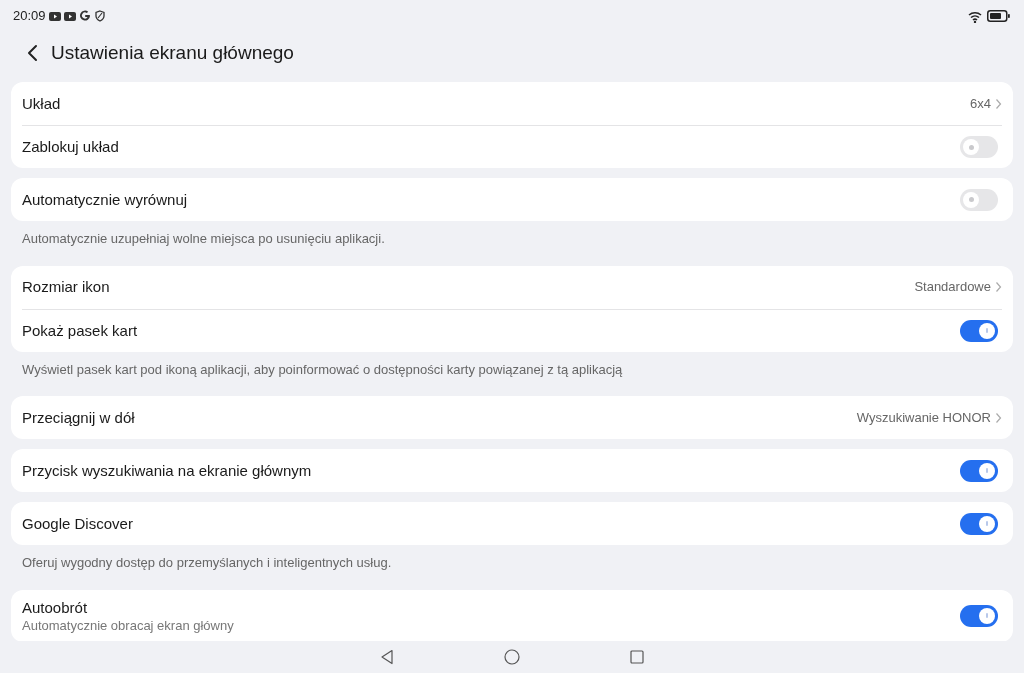 The image size is (1024, 673). What do you see at coordinates (99, 16) in the screenshot?
I see `shield-icon` at bounding box center [99, 16].